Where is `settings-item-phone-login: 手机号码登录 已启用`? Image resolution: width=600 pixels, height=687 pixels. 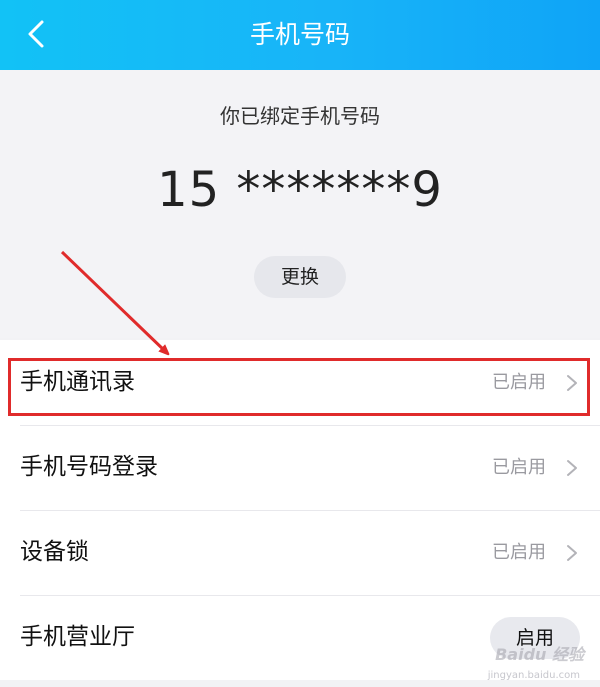
settings-item-phone-login: 手机号码登录 已启用 is located at coordinates (300, 467).